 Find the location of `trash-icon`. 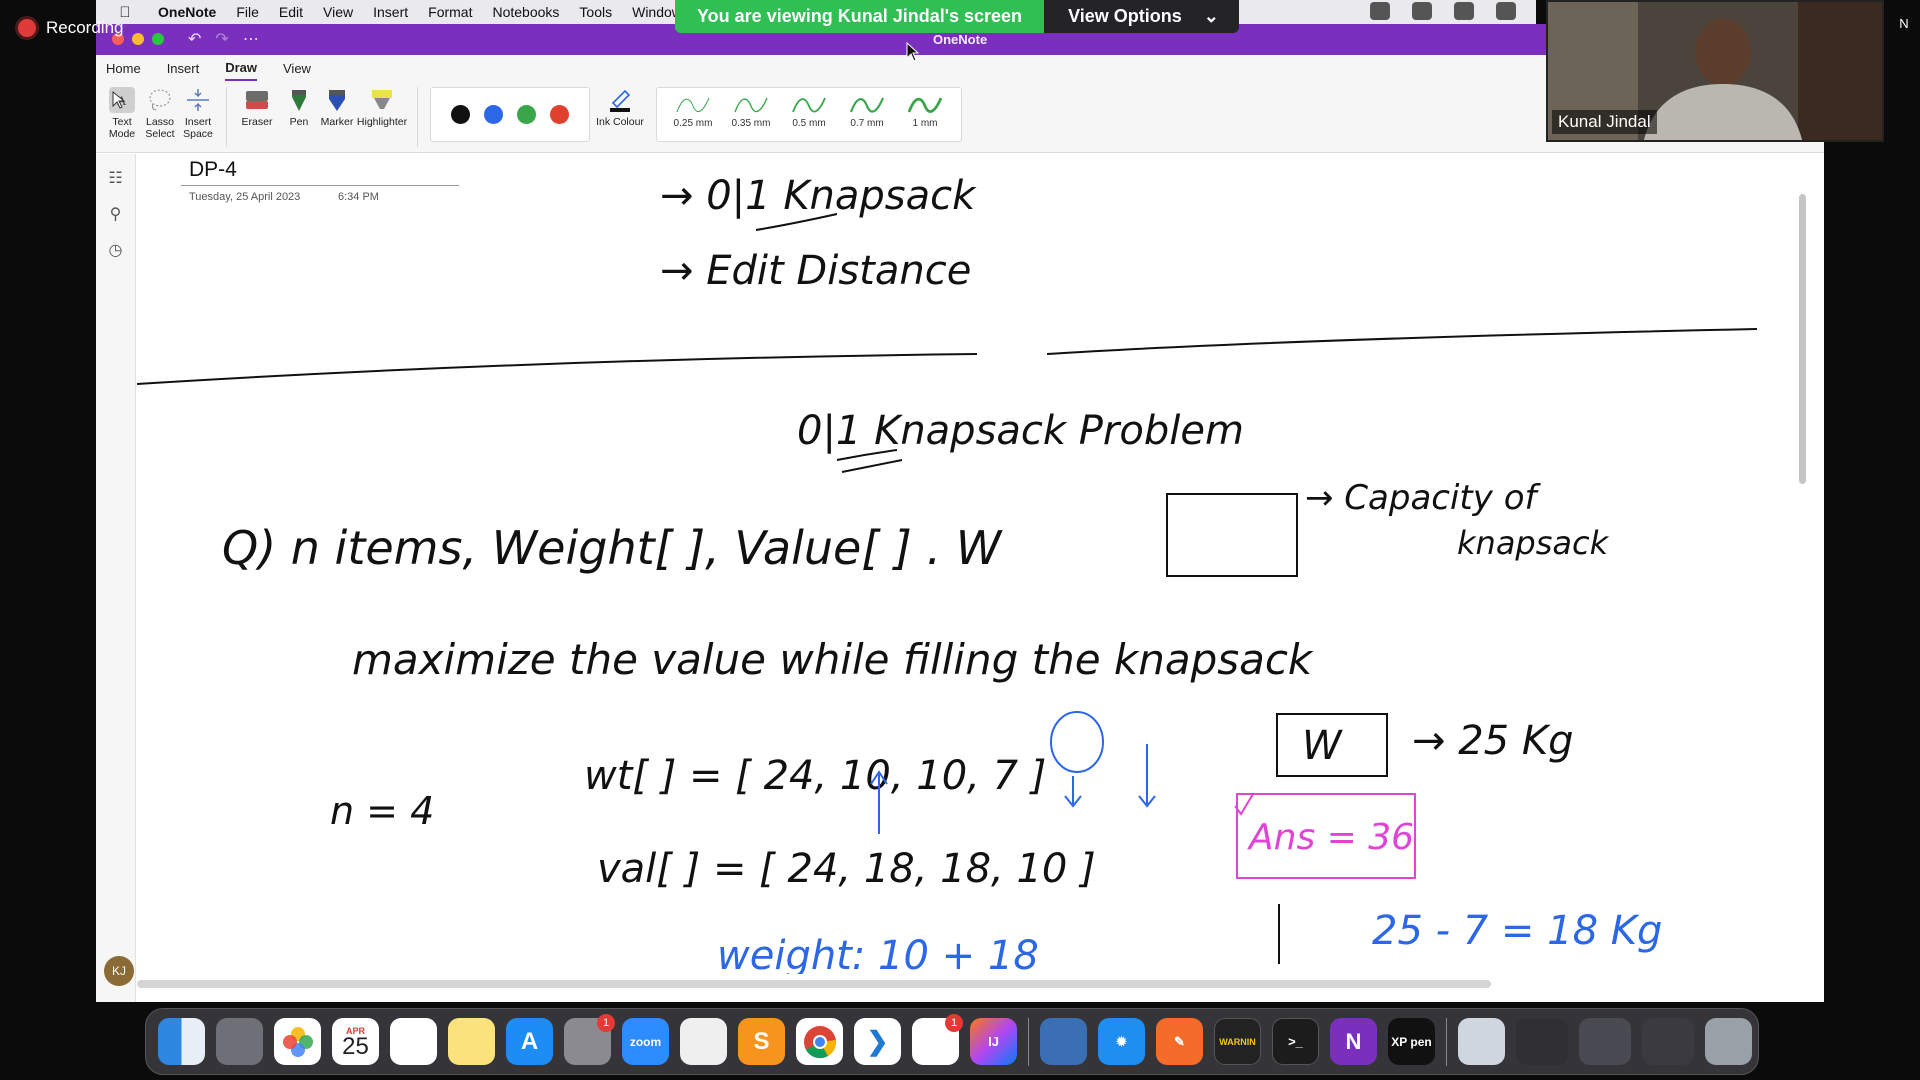

trash-icon is located at coordinates (1728, 1041).